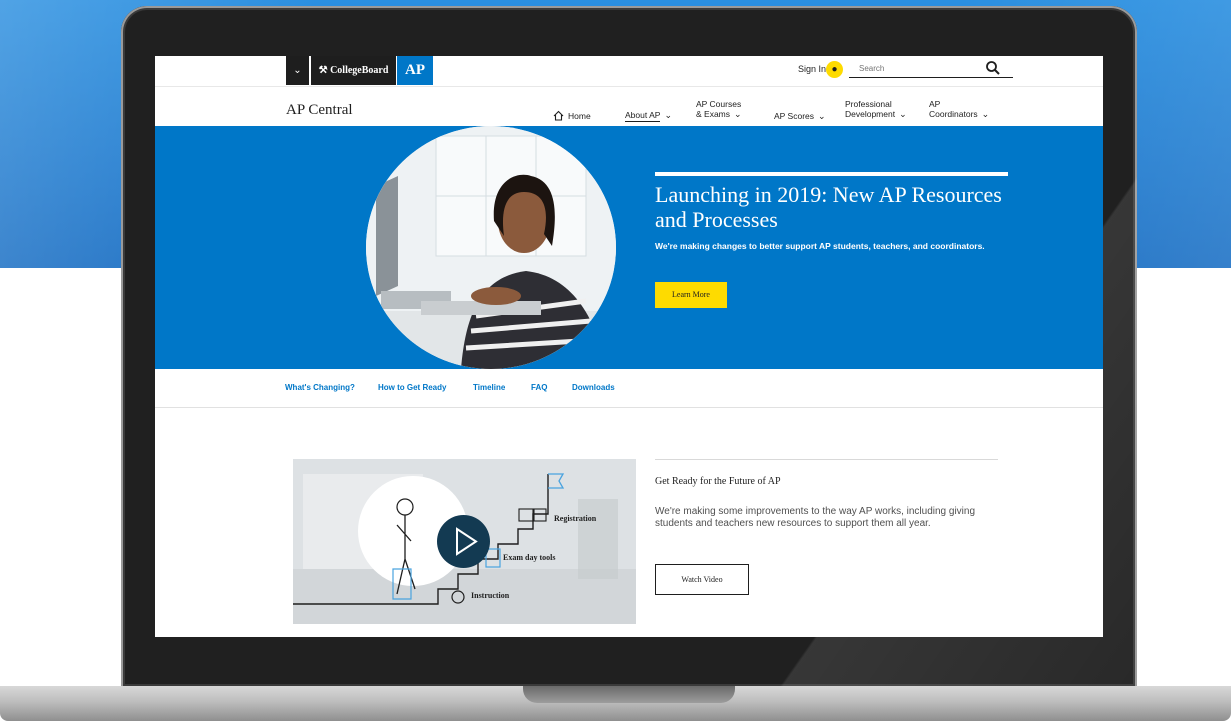  I want to click on nav-courses-exams: AP Courses & Exams ⌄, so click(719, 109).